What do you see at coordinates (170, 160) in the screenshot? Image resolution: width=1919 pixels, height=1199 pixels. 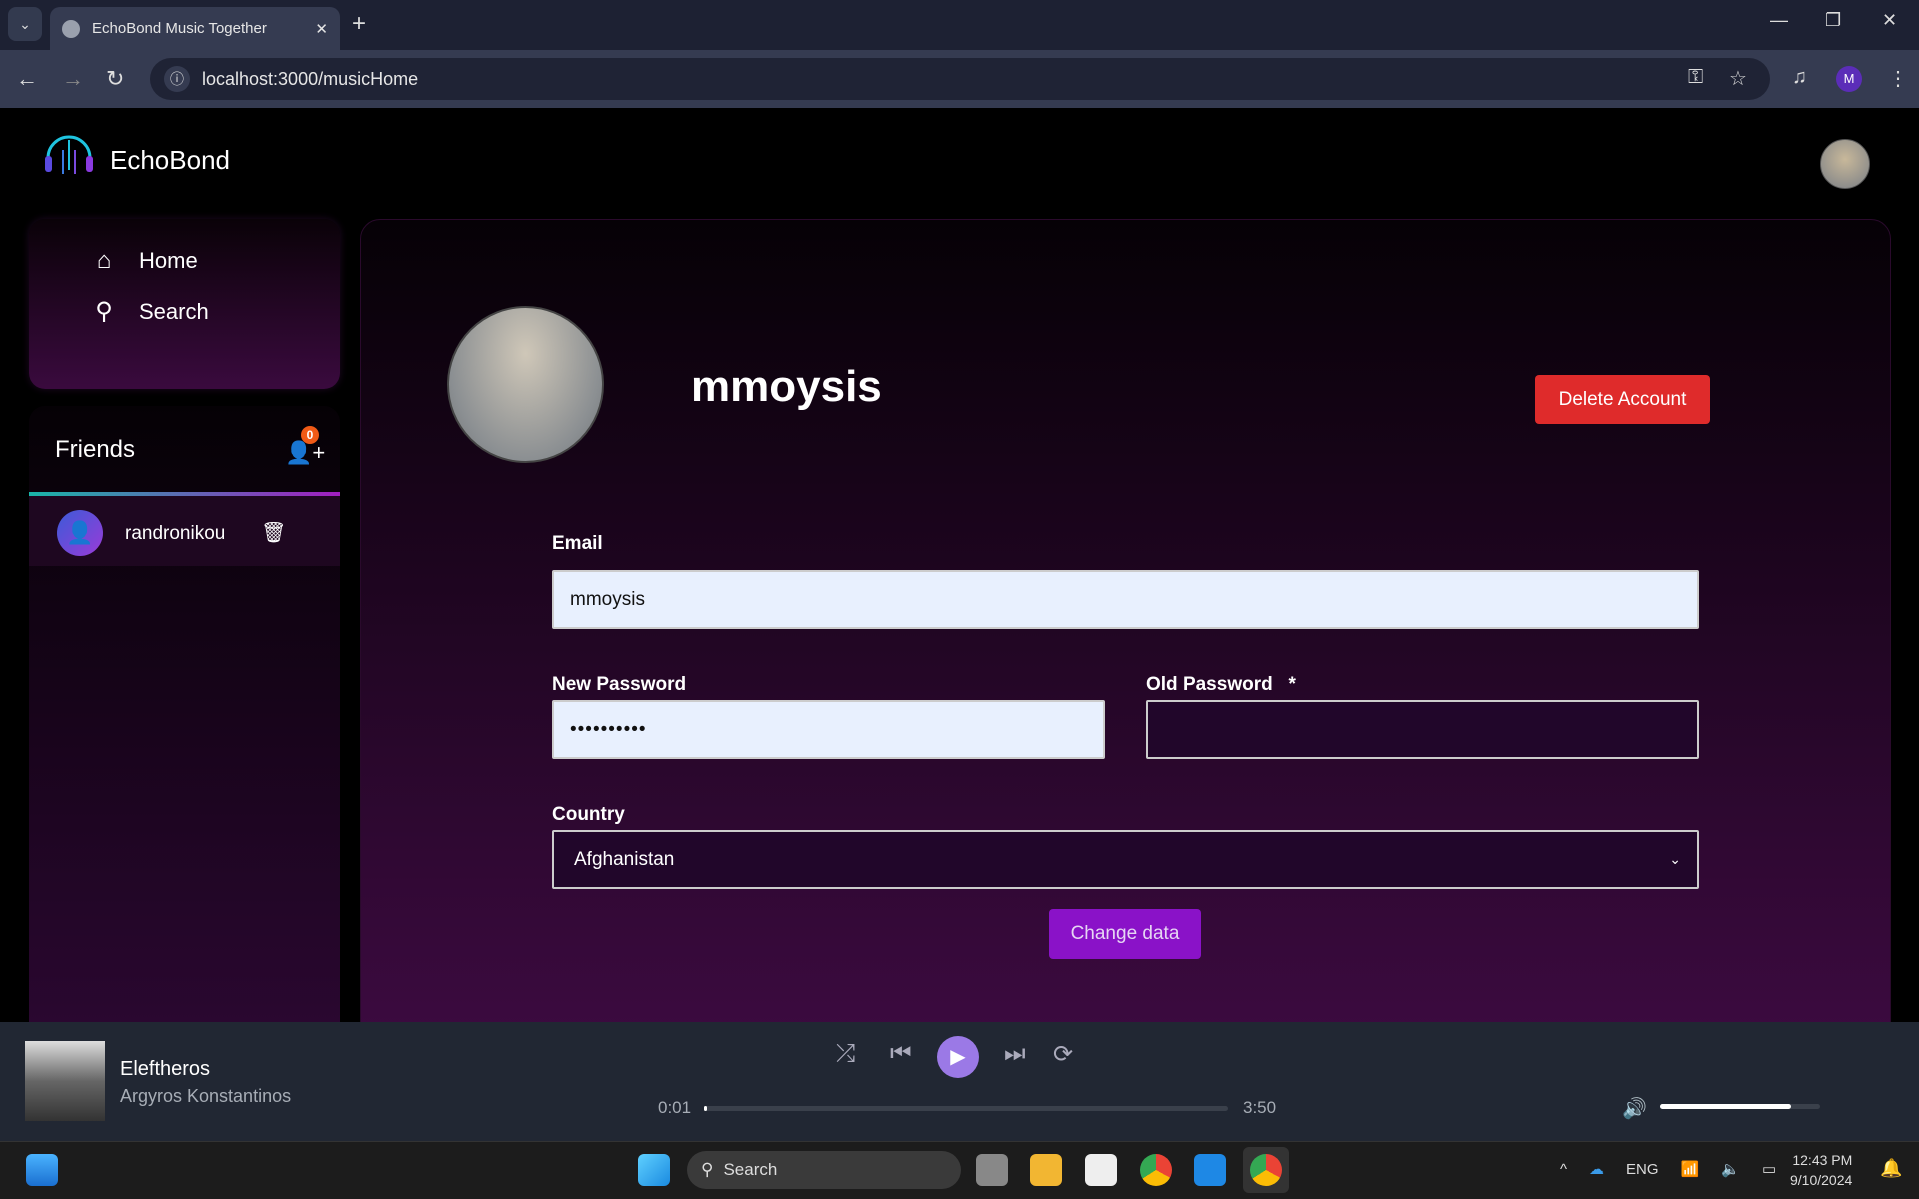 I see `brand-name: EchoBond` at bounding box center [170, 160].